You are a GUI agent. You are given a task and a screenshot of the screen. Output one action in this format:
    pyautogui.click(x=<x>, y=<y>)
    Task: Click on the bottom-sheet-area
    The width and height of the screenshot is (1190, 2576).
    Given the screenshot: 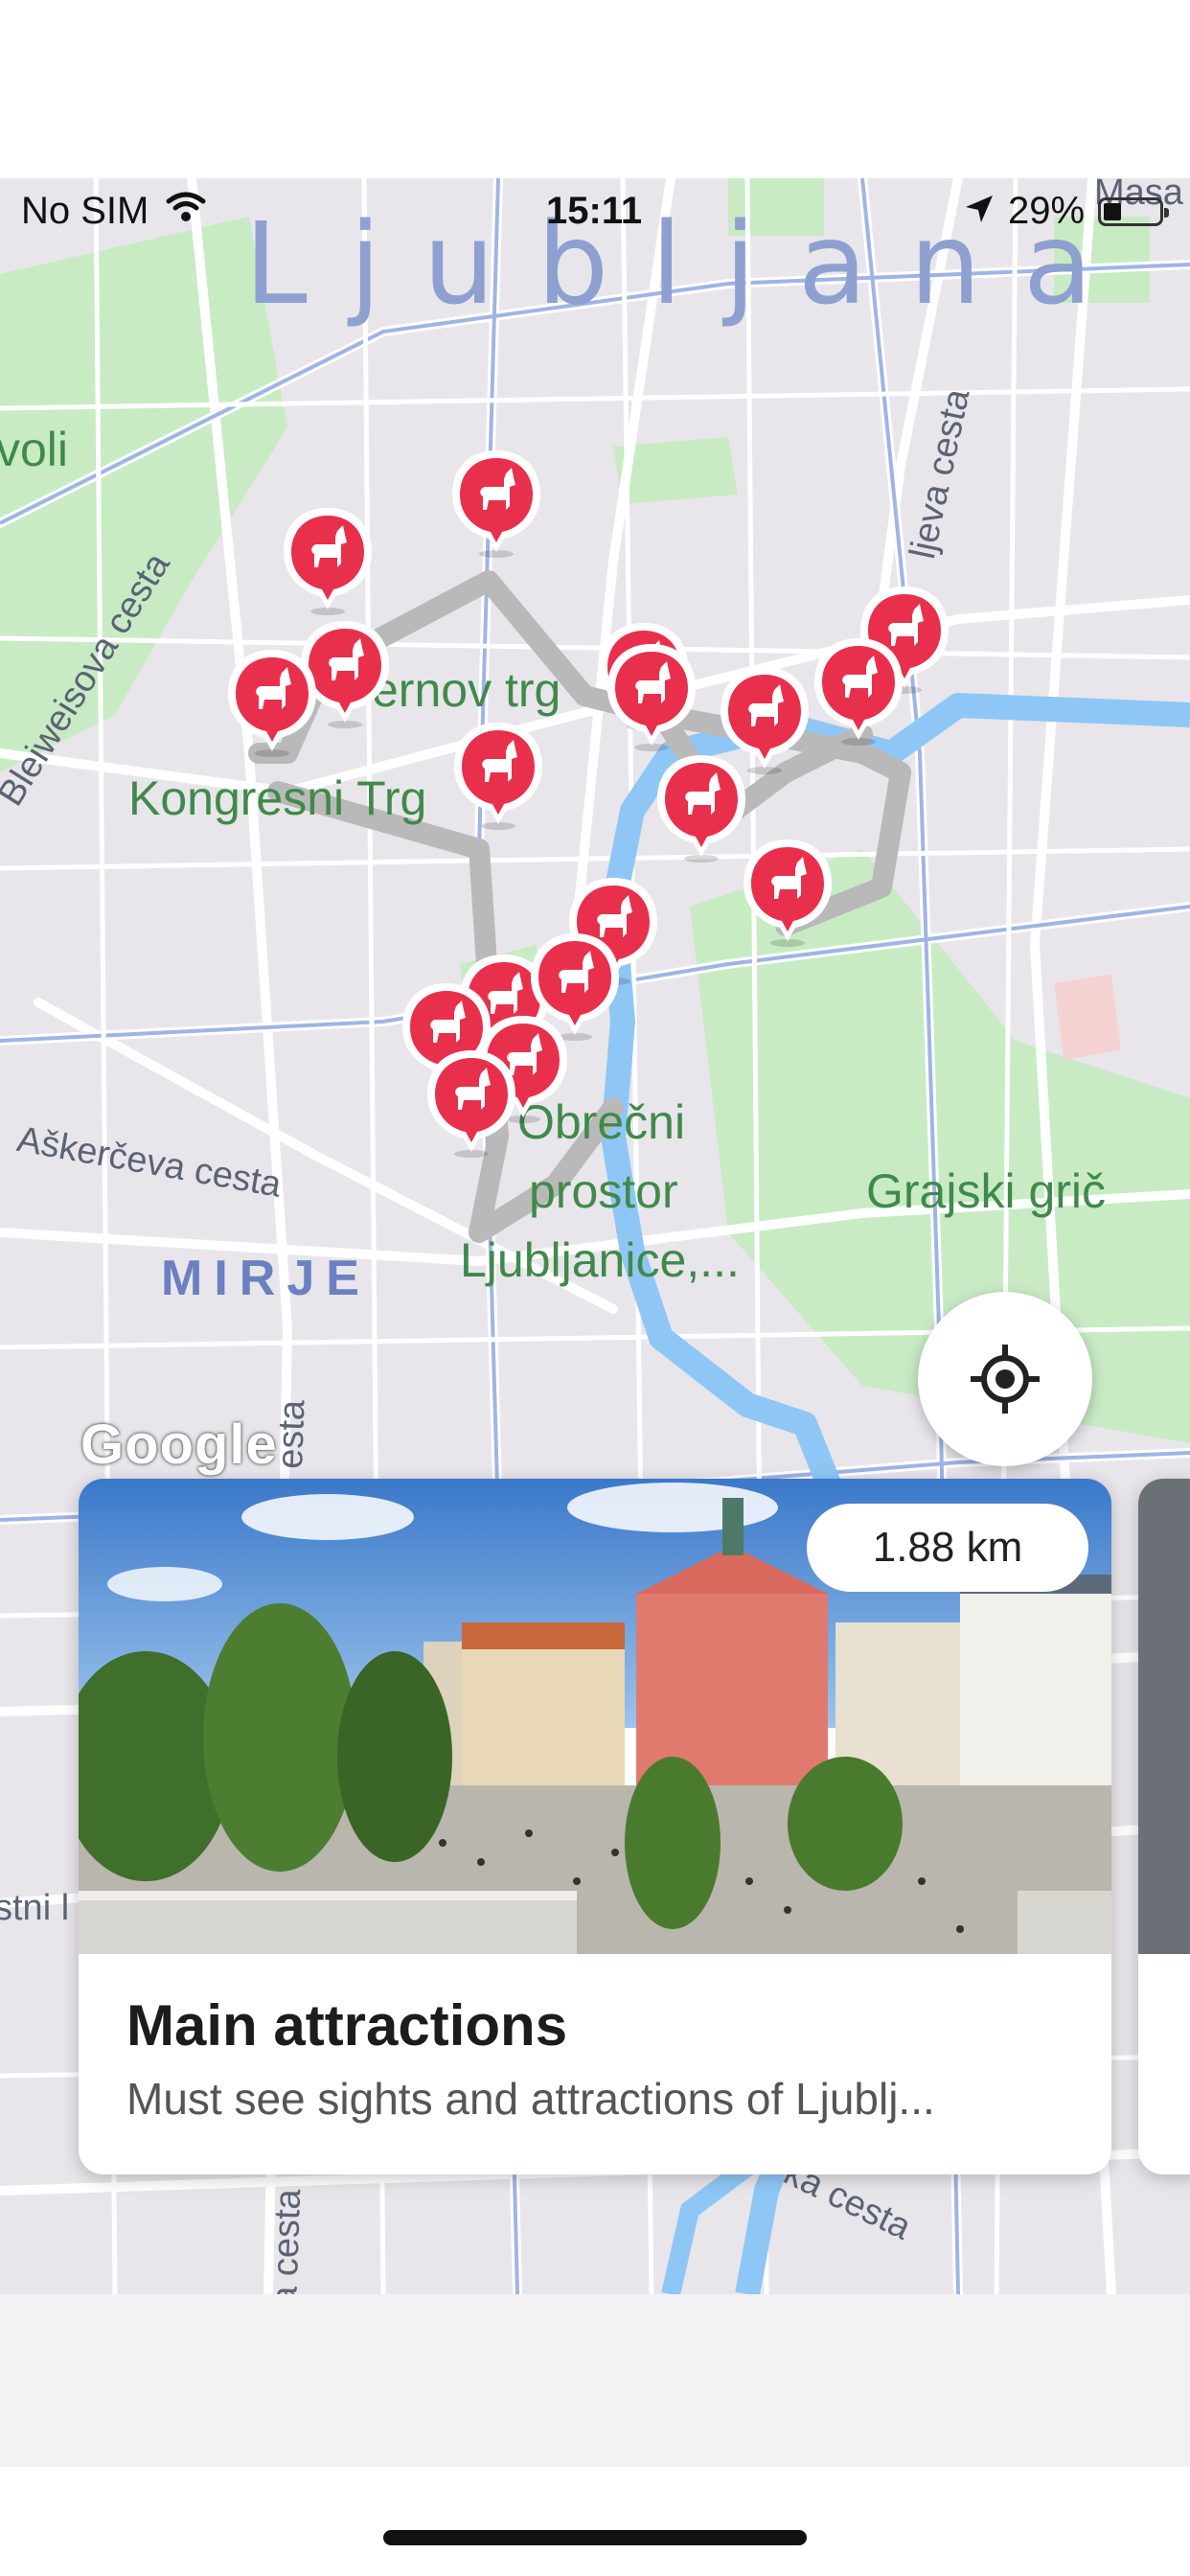 What is the action you would take?
    pyautogui.click(x=595, y=2380)
    